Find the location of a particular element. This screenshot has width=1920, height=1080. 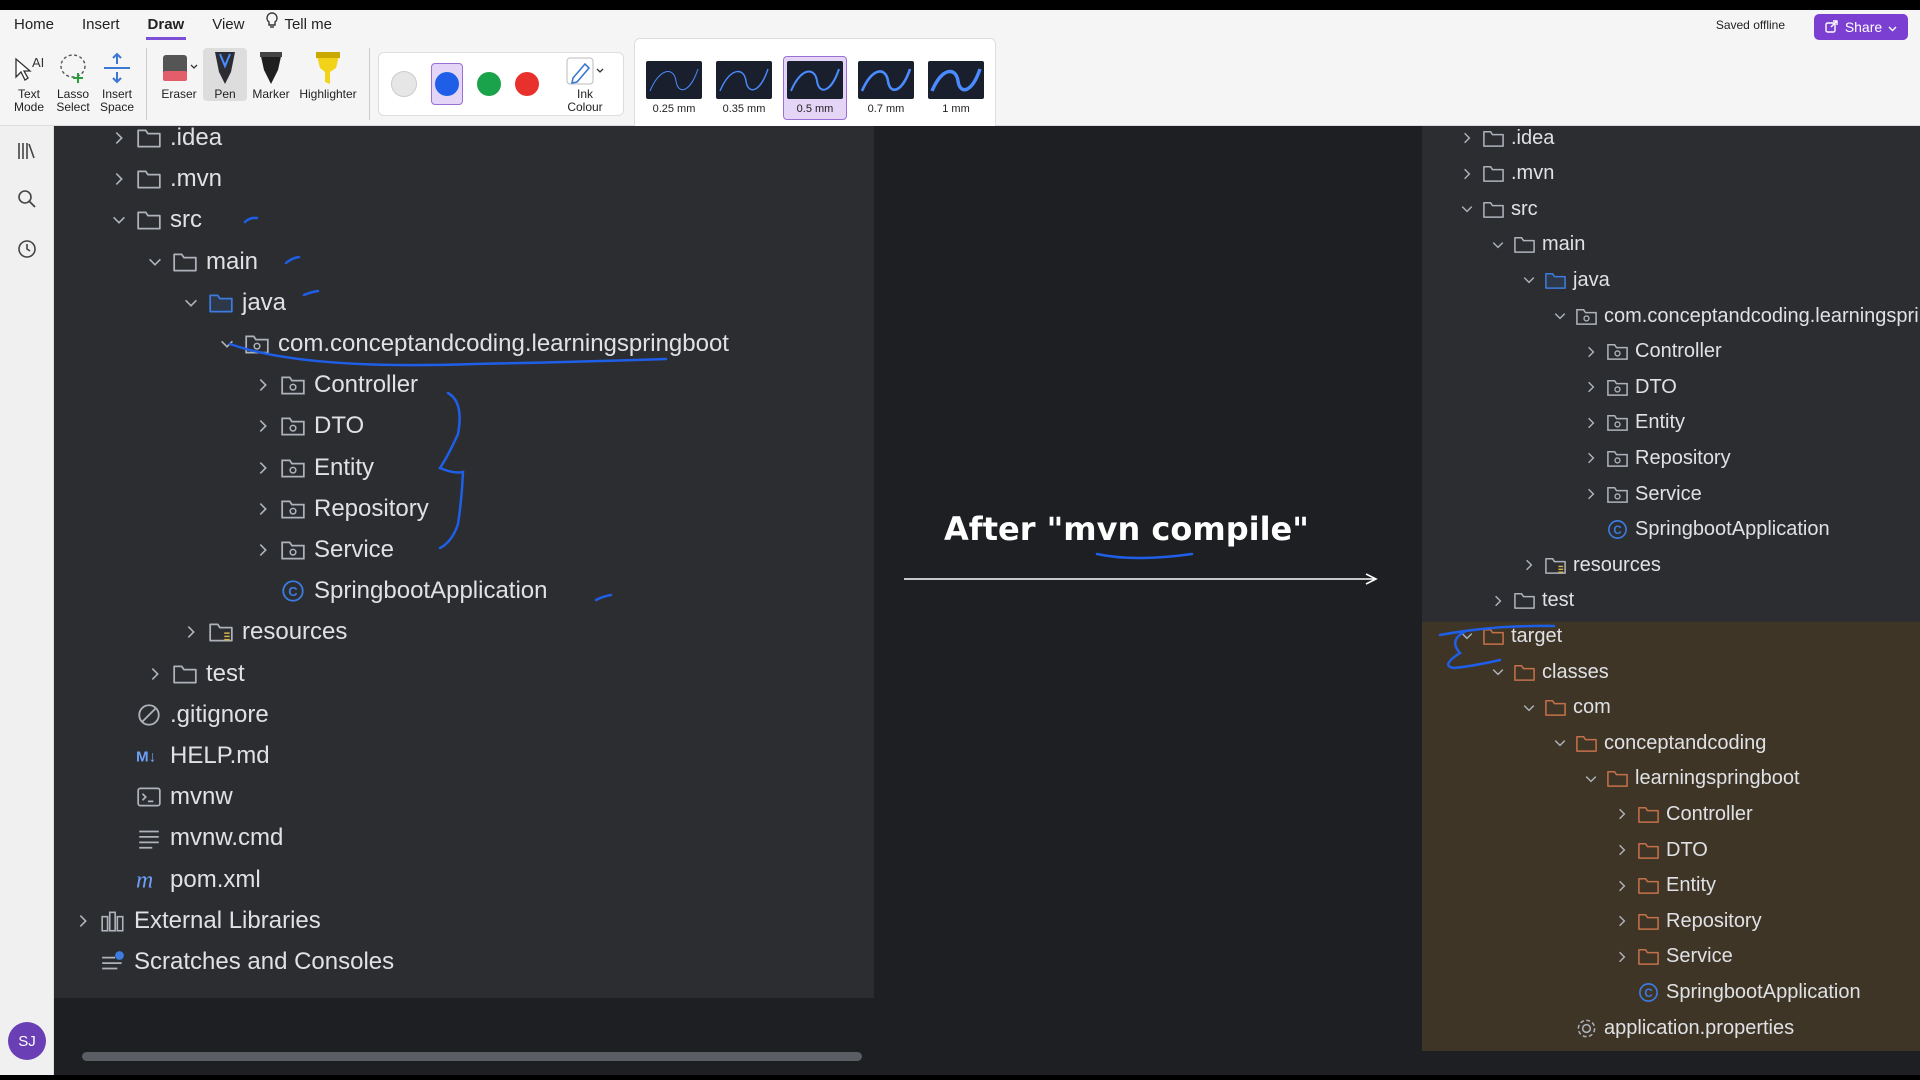

tree-item-com: com is located at coordinates (1562, 708).